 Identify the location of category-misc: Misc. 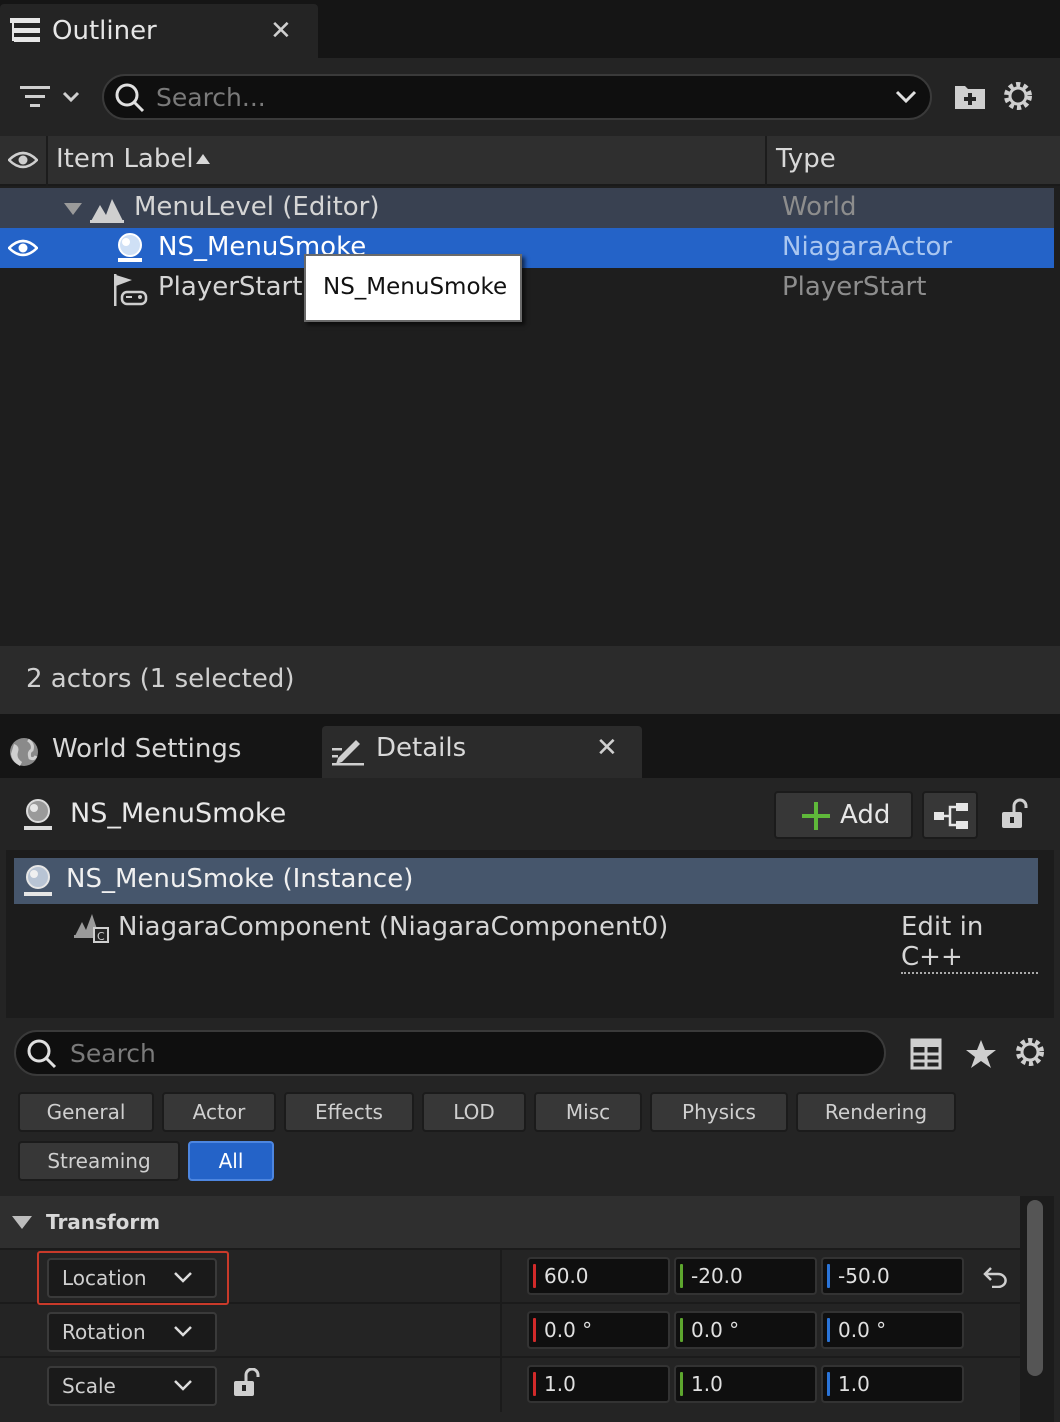
(588, 1112).